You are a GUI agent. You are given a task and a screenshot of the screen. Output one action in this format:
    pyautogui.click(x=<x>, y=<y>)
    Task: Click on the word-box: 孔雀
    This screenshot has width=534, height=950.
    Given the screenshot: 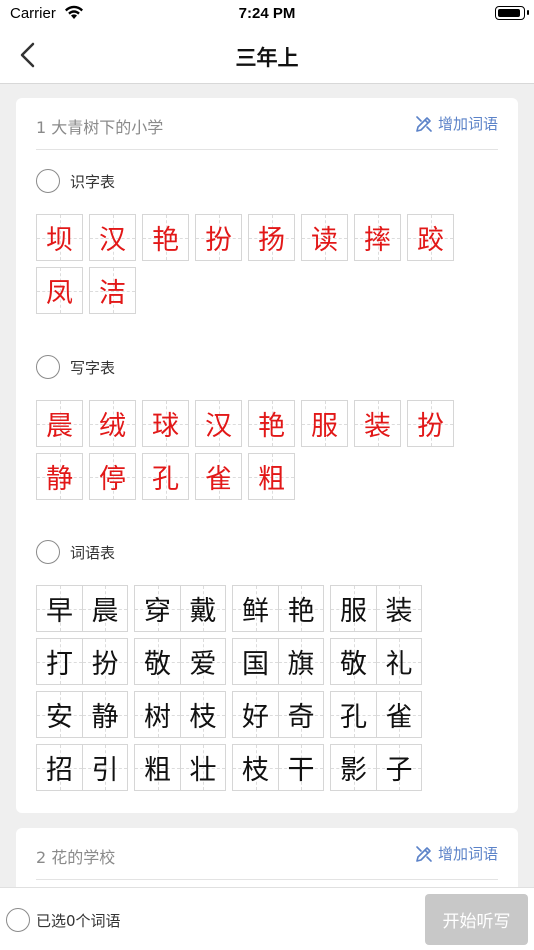 What is the action you would take?
    pyautogui.click(x=376, y=714)
    